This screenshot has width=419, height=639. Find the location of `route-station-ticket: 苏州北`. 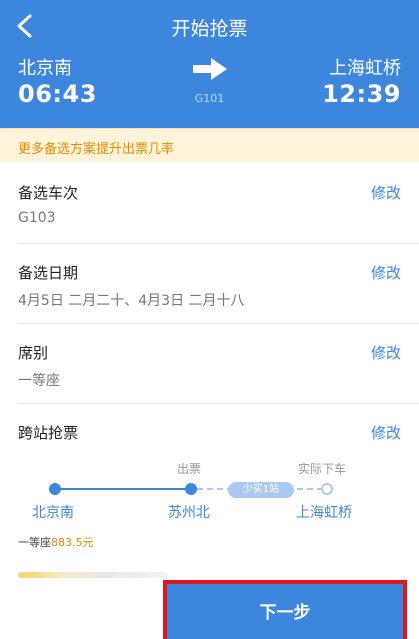

route-station-ticket: 苏州北 is located at coordinates (189, 513).